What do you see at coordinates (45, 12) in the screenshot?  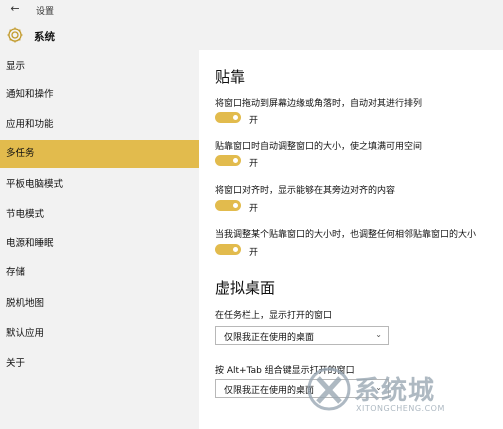 I see `window-title: 设置` at bounding box center [45, 12].